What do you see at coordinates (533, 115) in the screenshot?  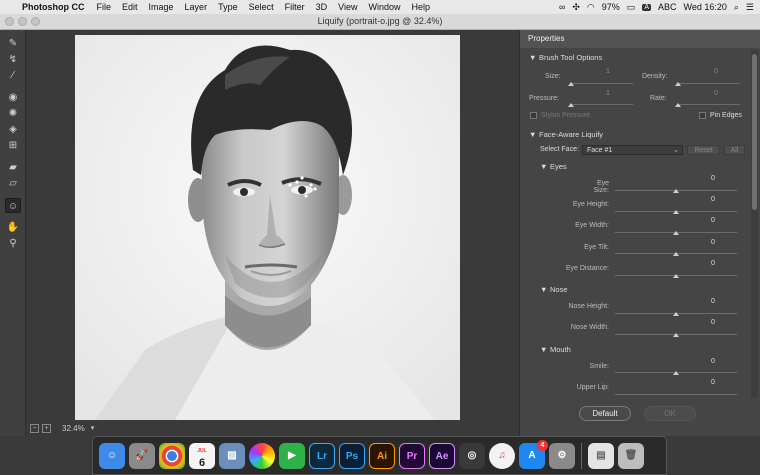 I see `stylus-pressure-checkbox` at bounding box center [533, 115].